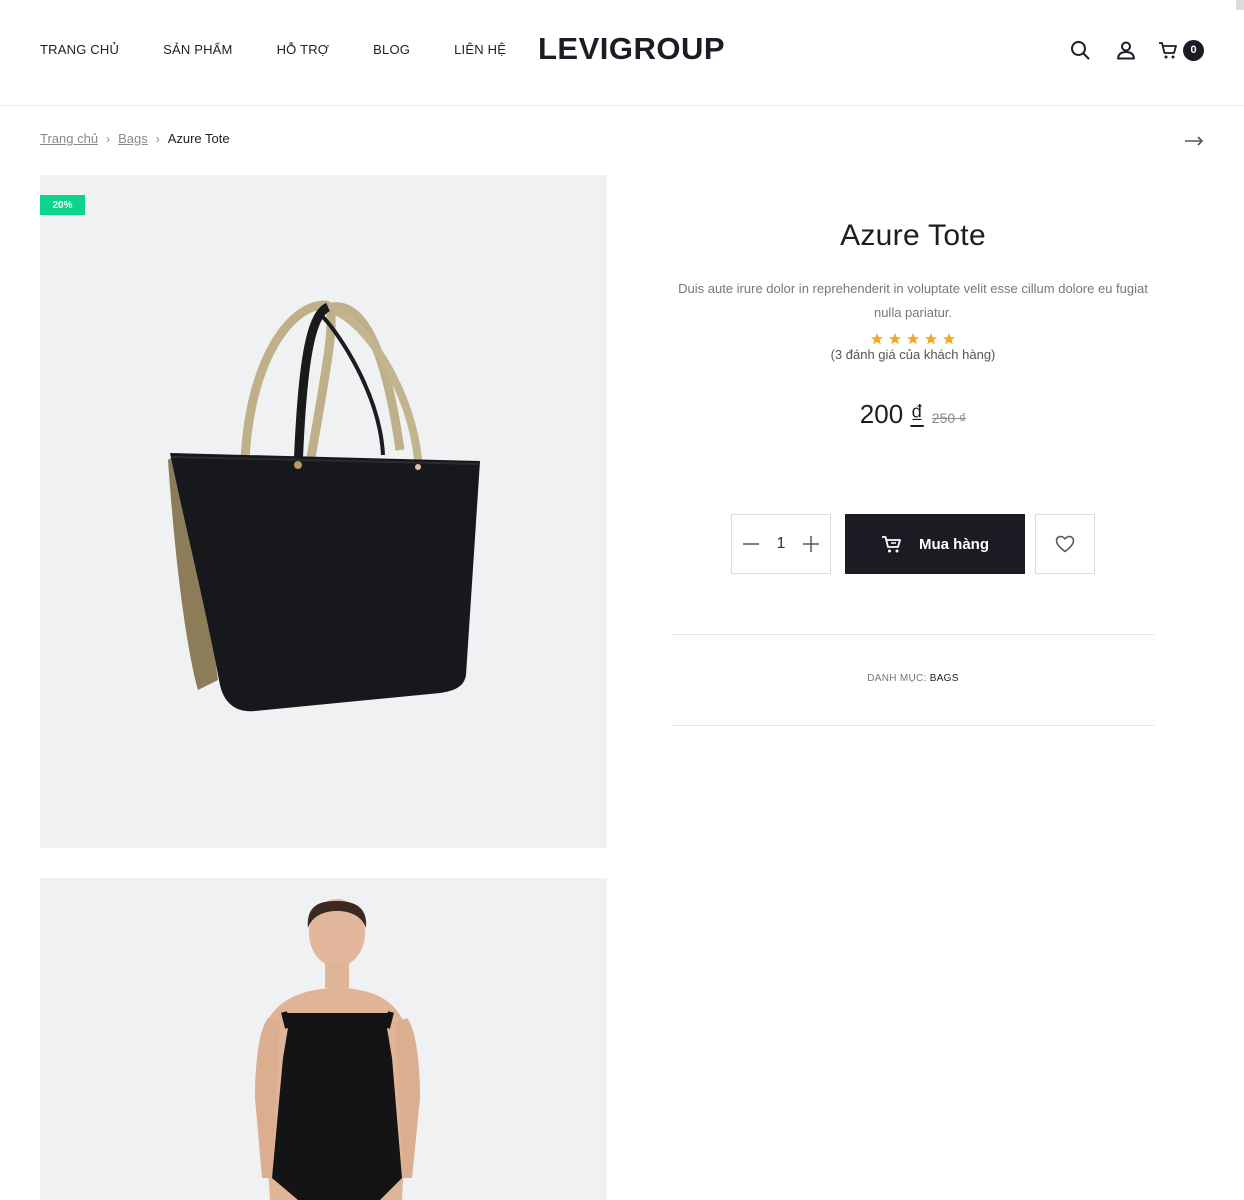 Image resolution: width=1244 pixels, height=1200 pixels. I want to click on cart-count-badge: 0, so click(1193, 50).